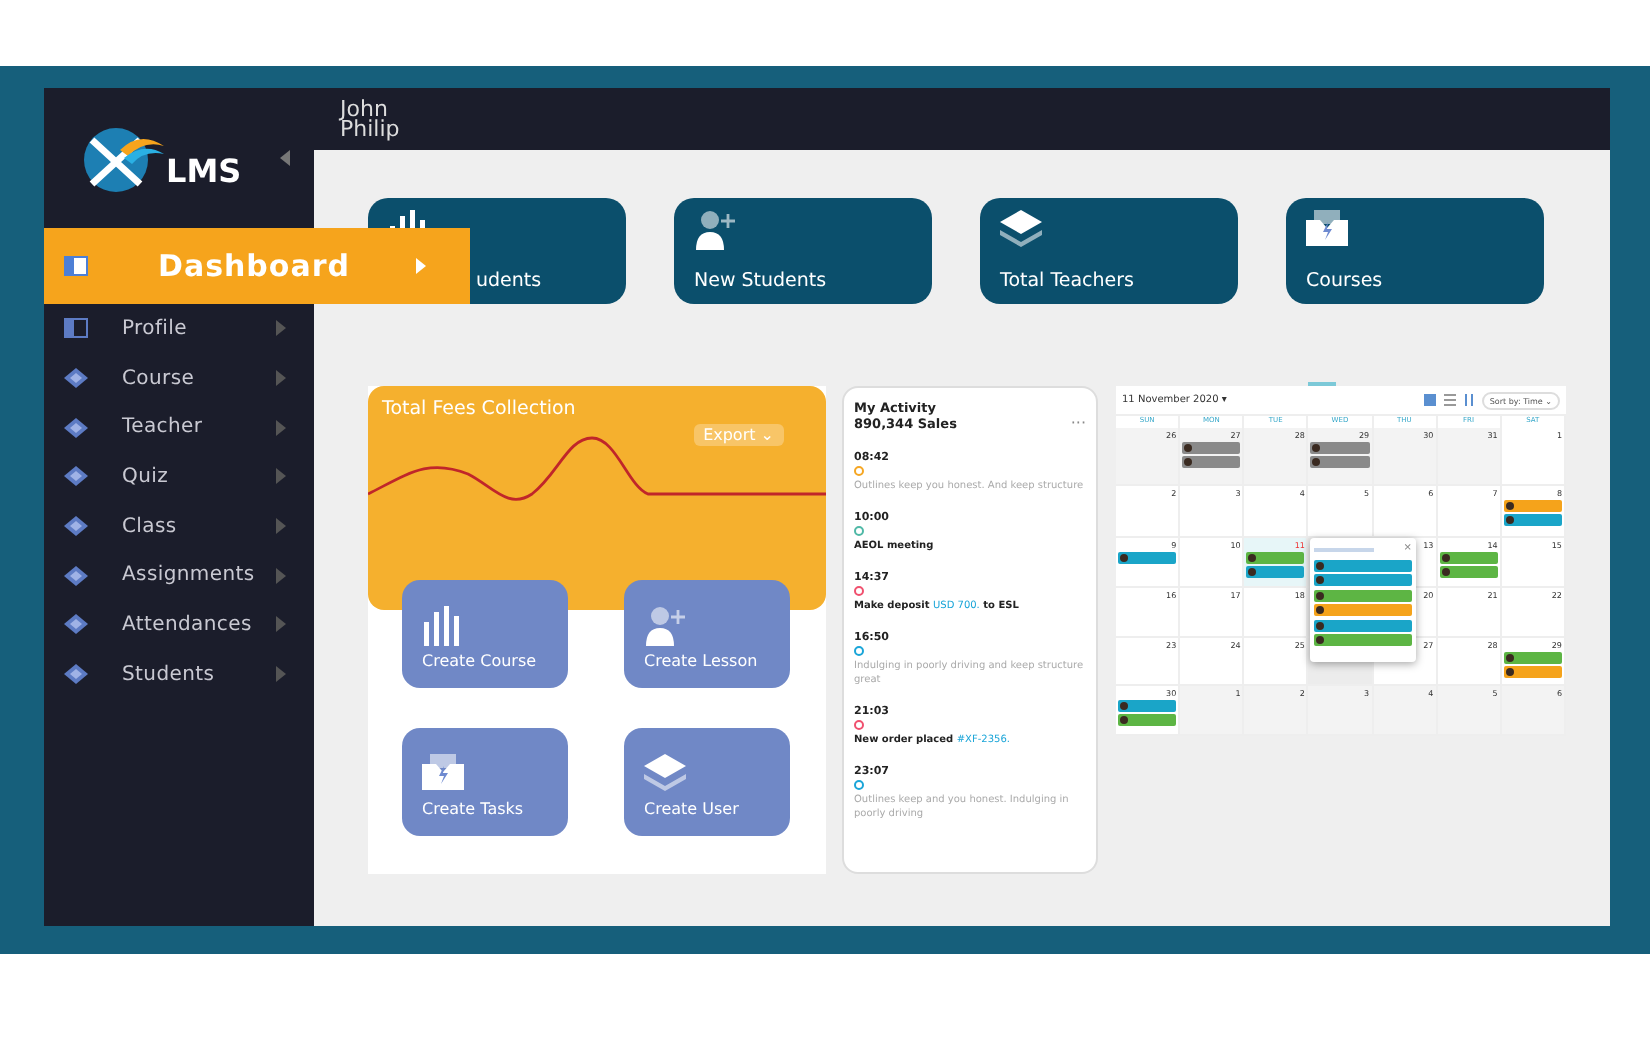 The image size is (1650, 1050). What do you see at coordinates (510, 281) in the screenshot?
I see `card-label: udents` at bounding box center [510, 281].